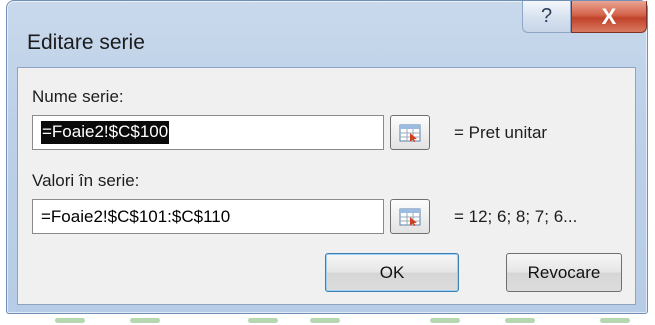  I want to click on series-values-field: =Foaie2!$C$101:$C$110, so click(208, 216).